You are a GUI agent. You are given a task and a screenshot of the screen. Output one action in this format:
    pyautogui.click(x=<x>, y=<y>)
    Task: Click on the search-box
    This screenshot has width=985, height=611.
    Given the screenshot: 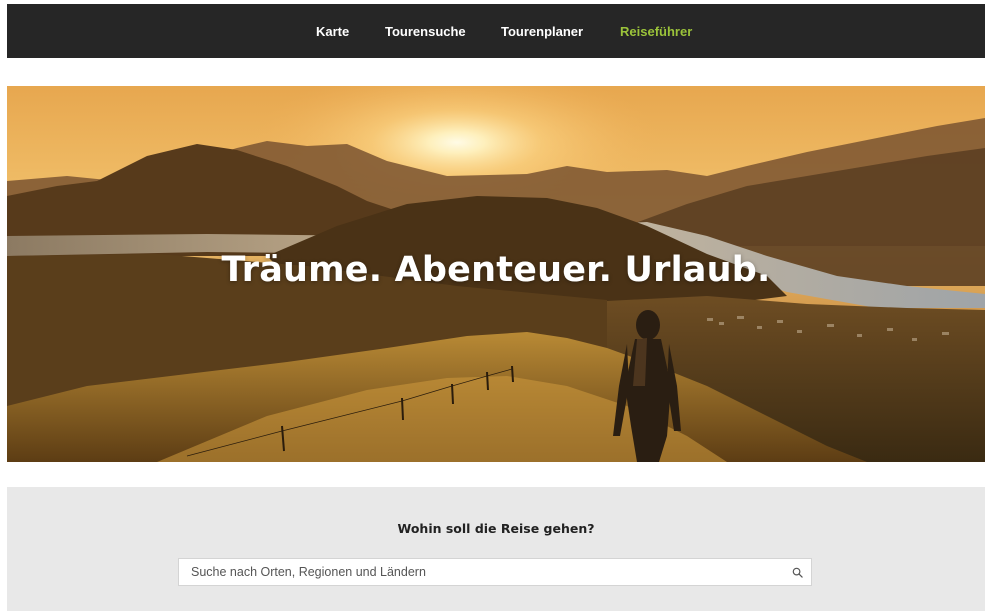 What is the action you would take?
    pyautogui.click(x=495, y=572)
    